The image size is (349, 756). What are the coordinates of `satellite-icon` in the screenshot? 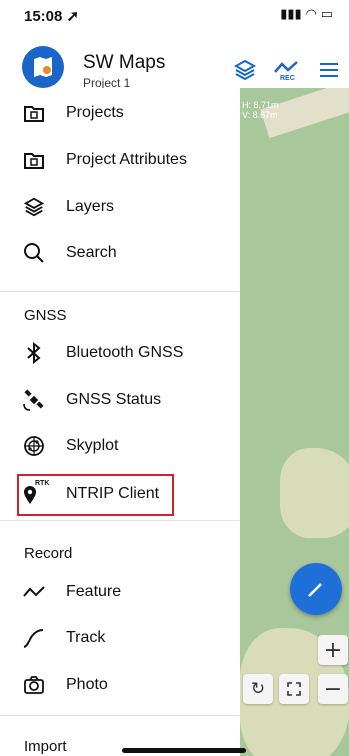 It's located at (34, 400).